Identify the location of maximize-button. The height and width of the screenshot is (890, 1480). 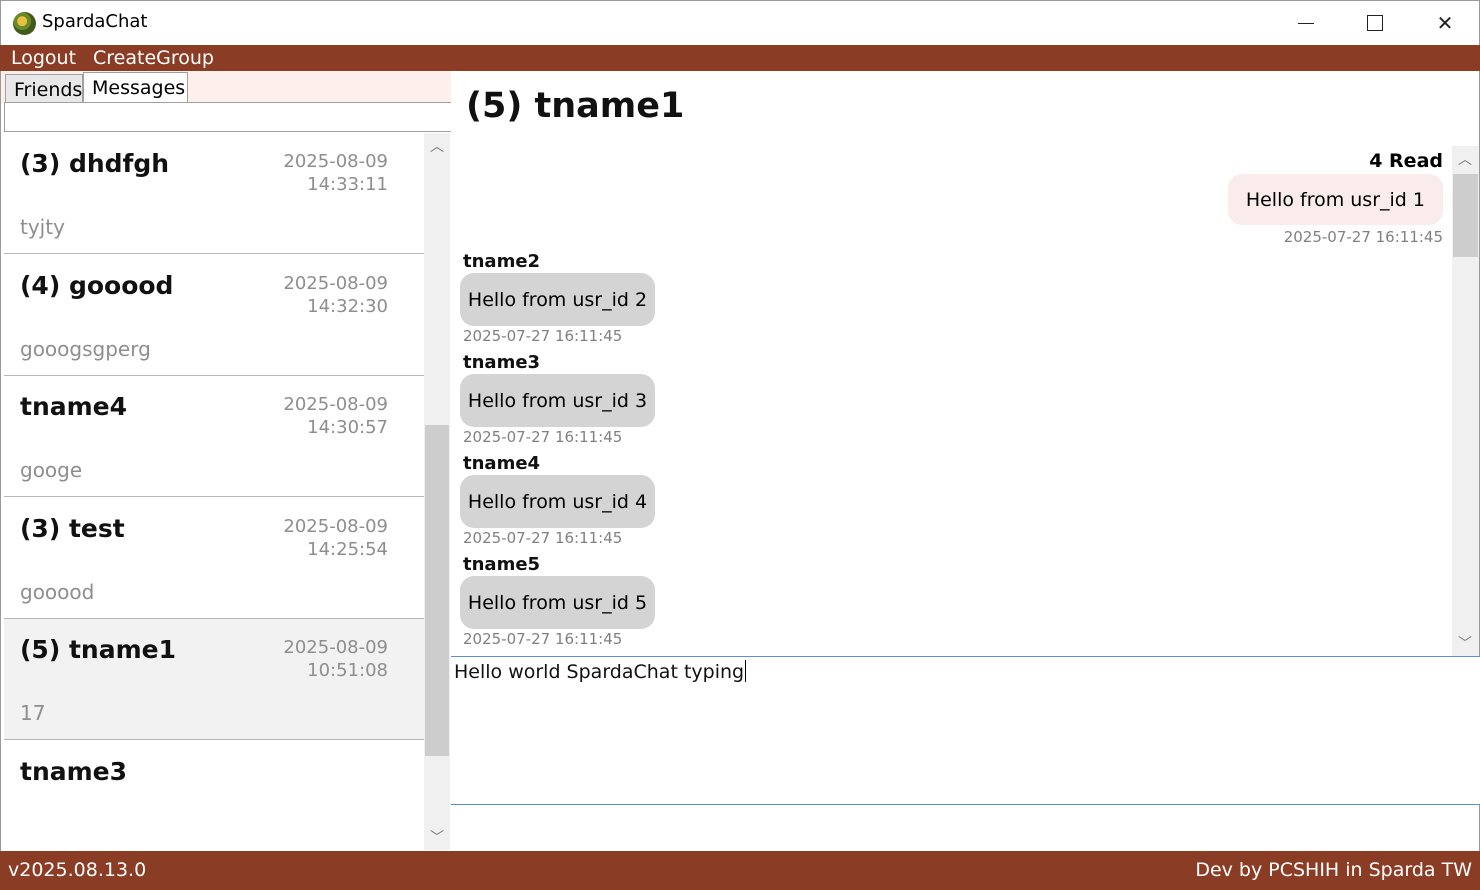
(1375, 23).